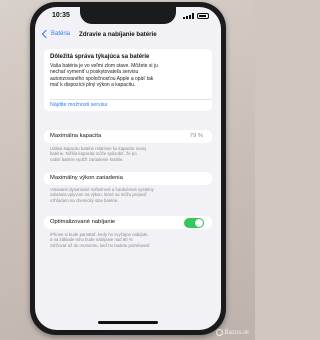 This screenshot has height=340, width=320. I want to click on watermark-logo-icon, so click(219, 332).